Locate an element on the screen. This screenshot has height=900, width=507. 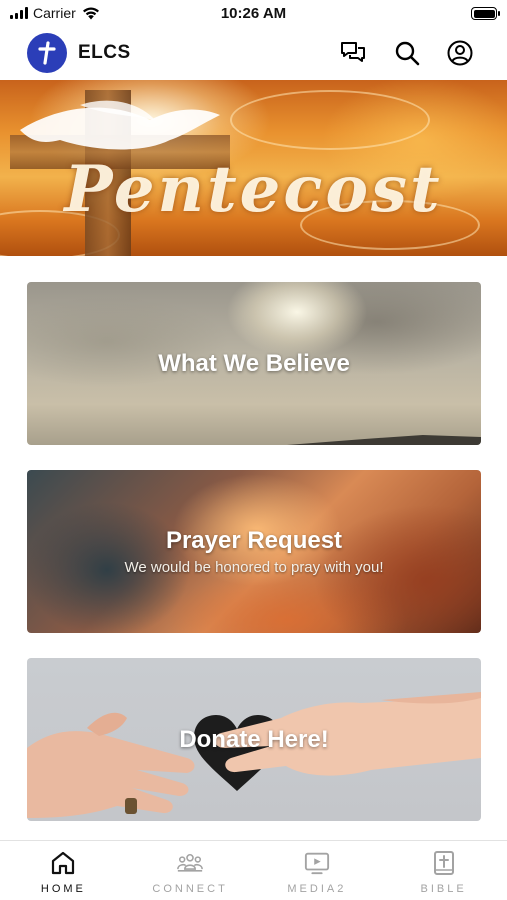
status-bar: Carrier 10:26 AM is located at coordinates (253, 15).